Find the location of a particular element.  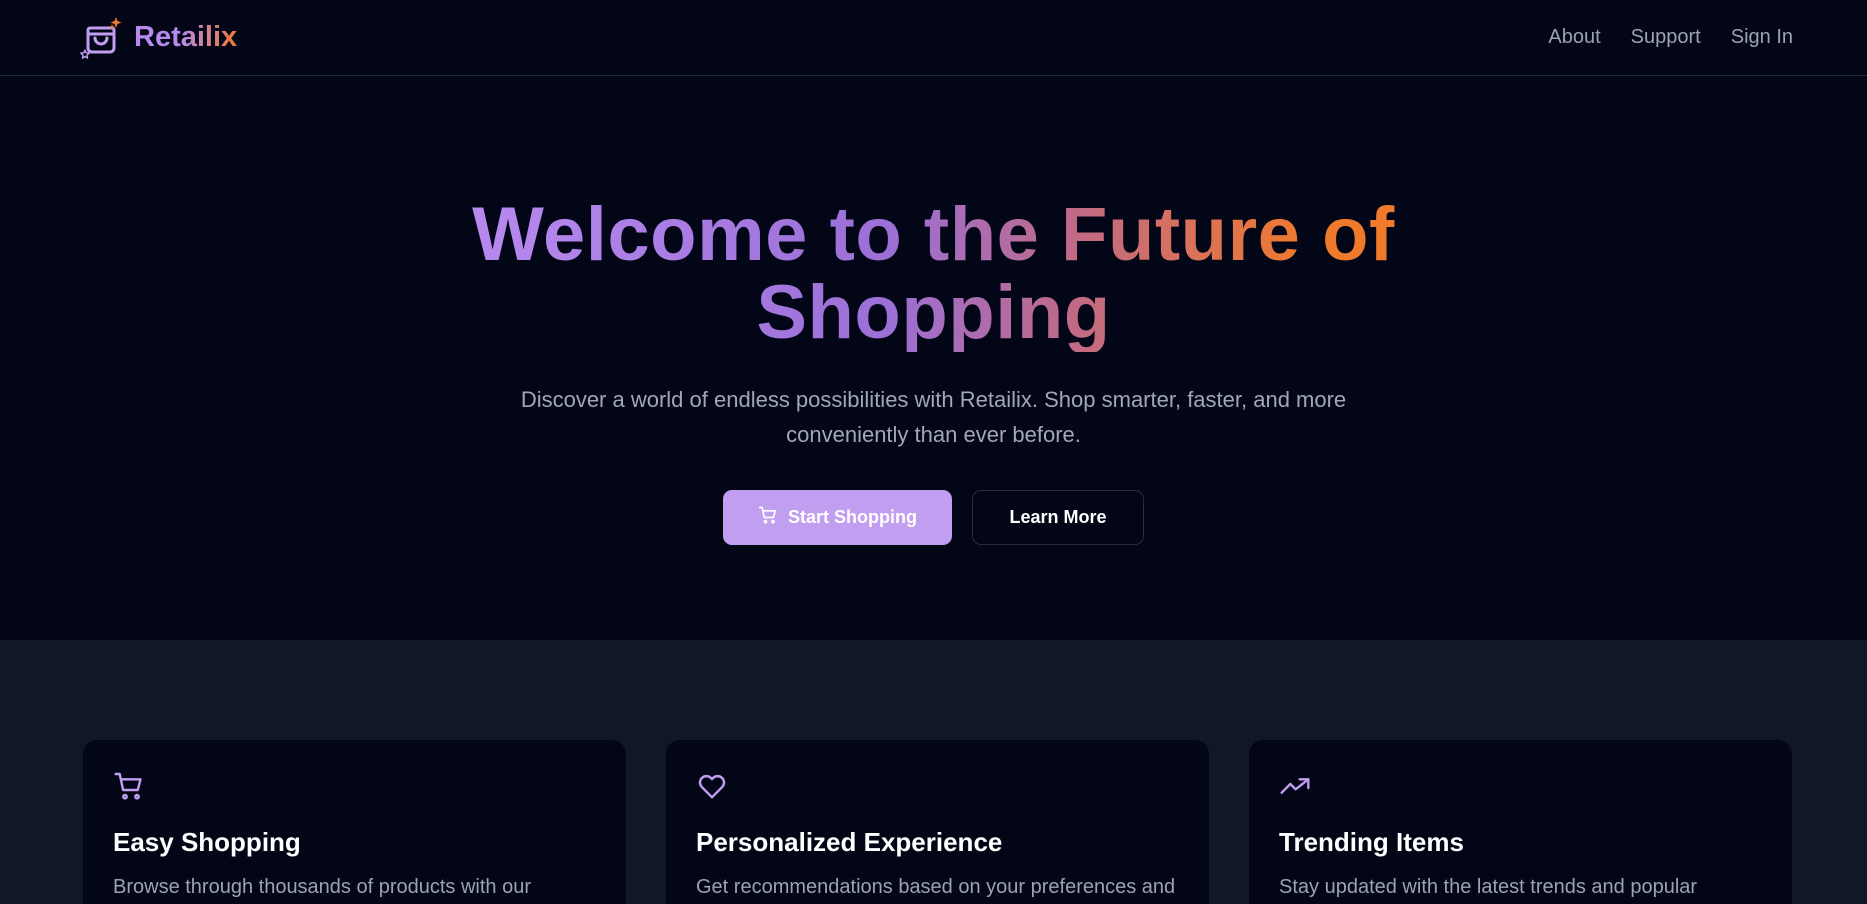

heart-icon is located at coordinates (712, 790).